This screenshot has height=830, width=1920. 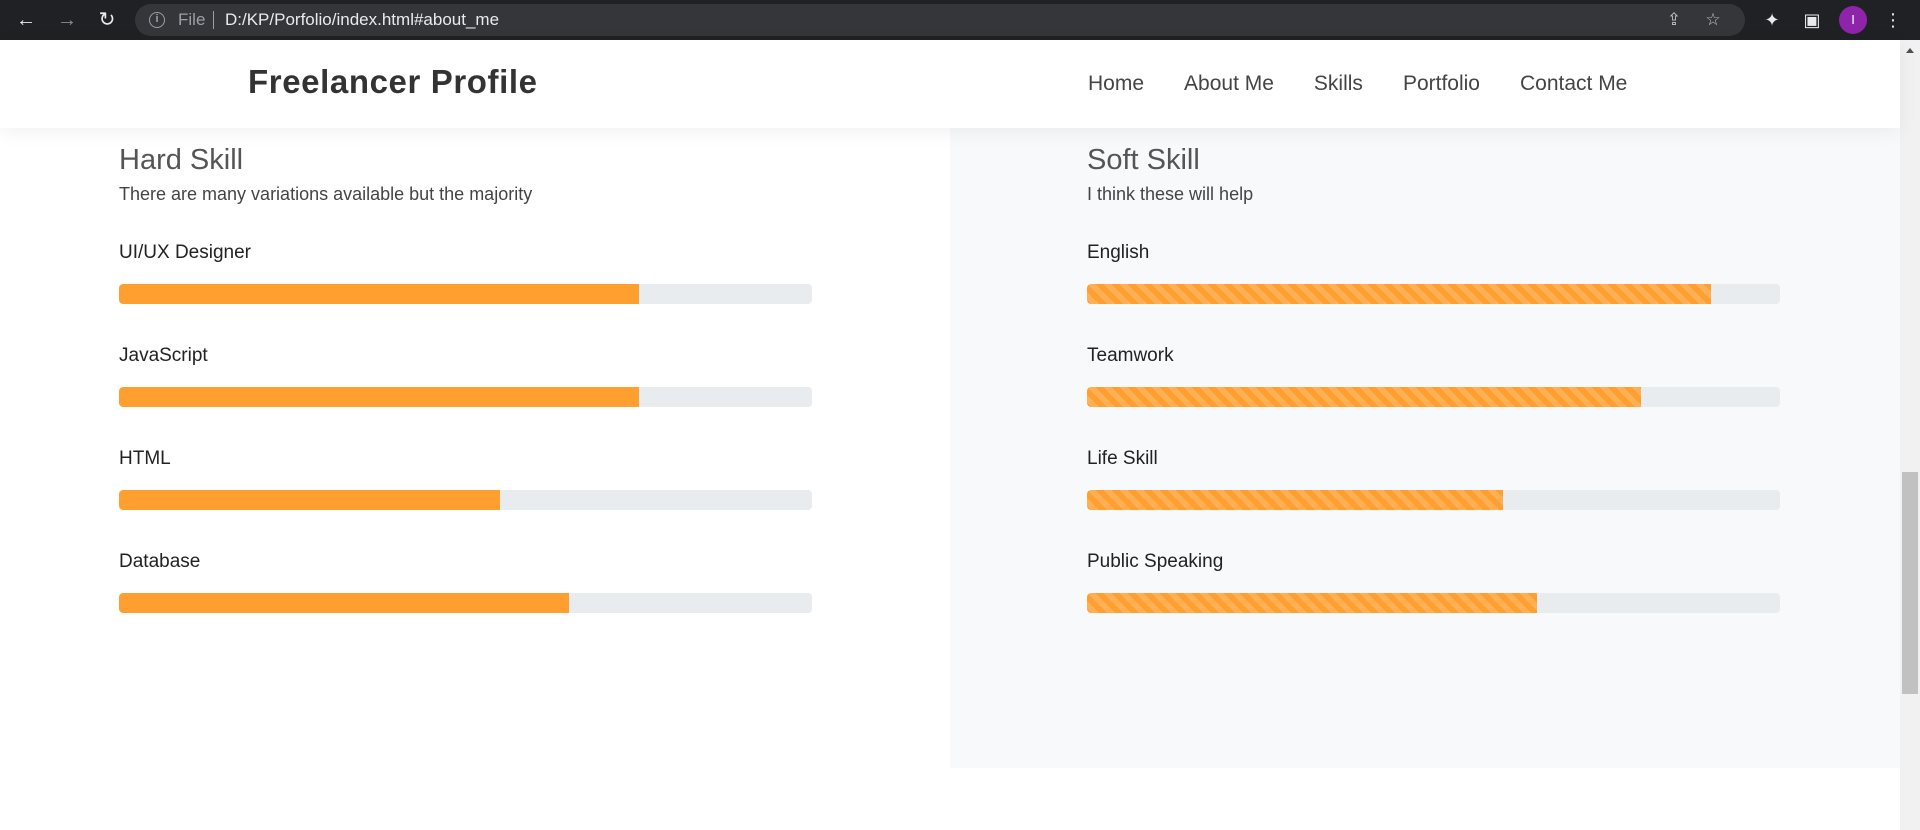 I want to click on skill-name: Database, so click(x=160, y=561).